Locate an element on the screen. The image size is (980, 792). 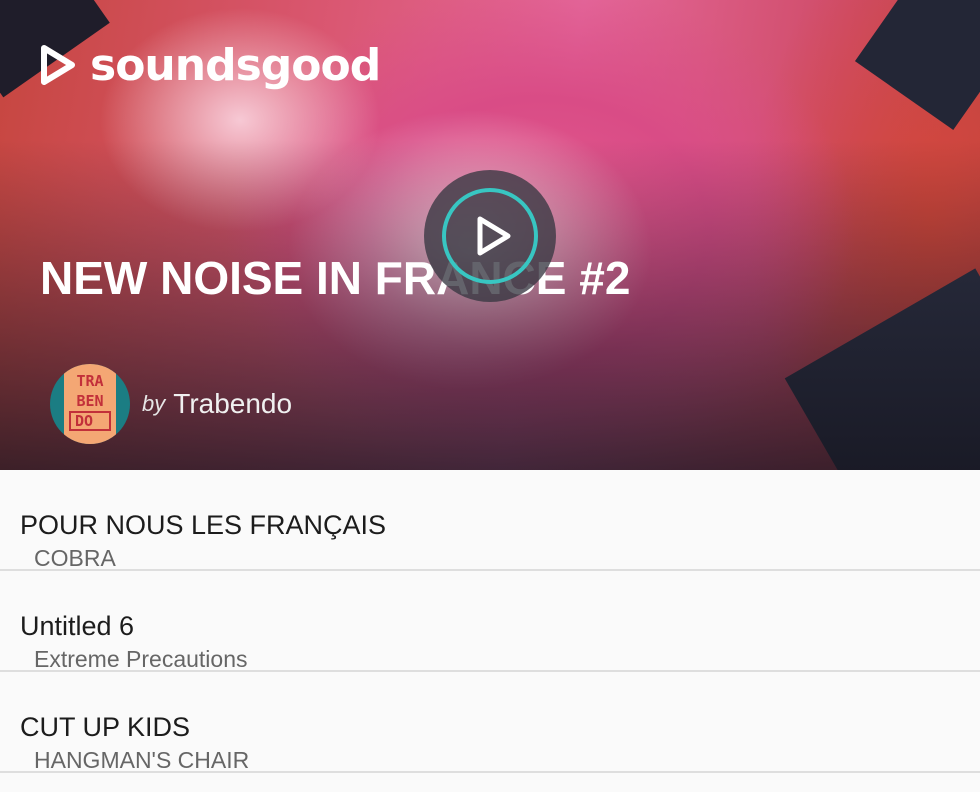
avatar-text: BEN is located at coordinates (89, 401).